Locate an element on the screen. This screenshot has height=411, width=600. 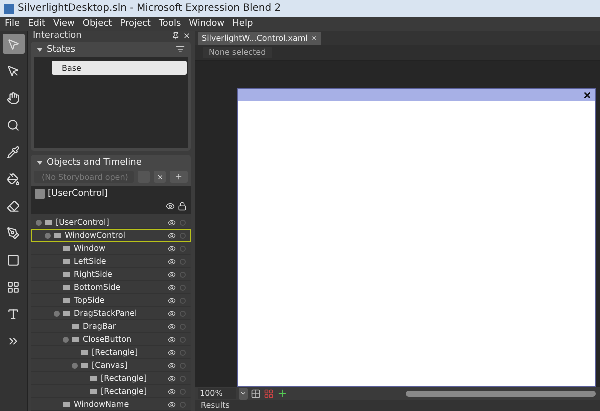
tree-item: [UserControl] is located at coordinates (111, 222).